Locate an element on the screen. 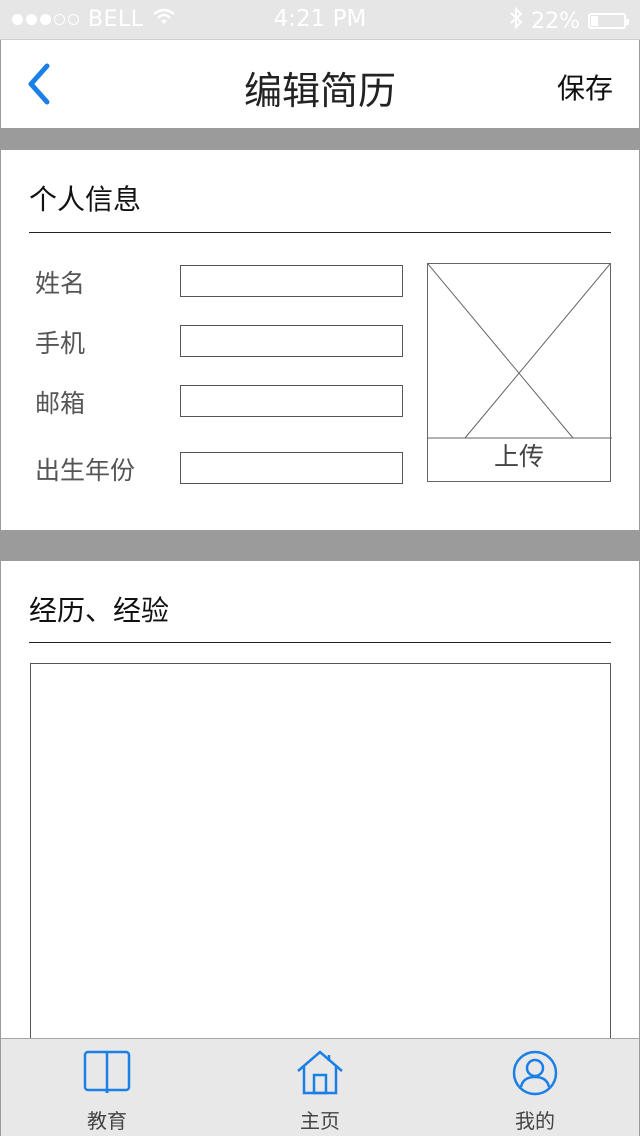  tab-education-label: 教育 is located at coordinates (107, 1121).